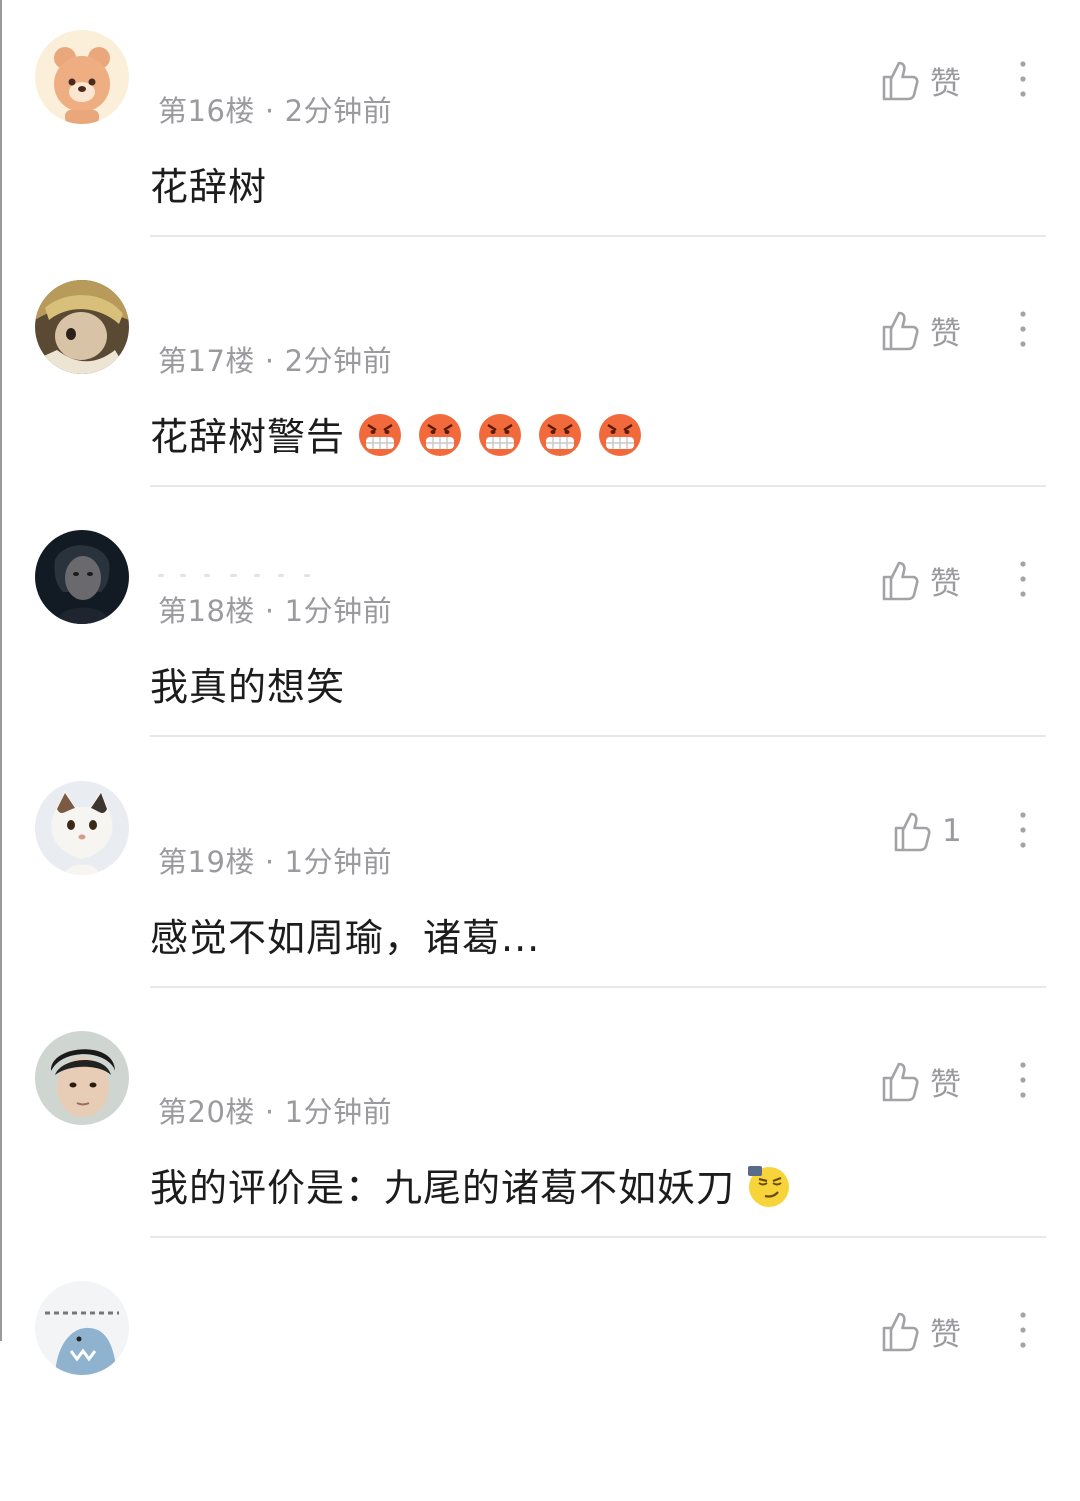 Image resolution: width=1080 pixels, height=1501 pixels. Describe the element at coordinates (206, 1112) in the screenshot. I see `floor-number: 第20楼` at that location.